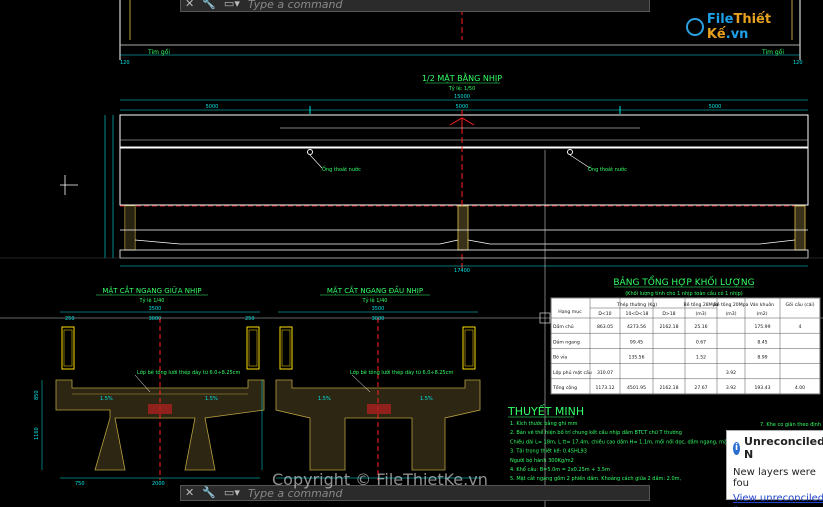 The width and height of the screenshot is (823, 507). What do you see at coordinates (774, 478) in the screenshot?
I see `notification-message: New layers were fou` at bounding box center [774, 478].